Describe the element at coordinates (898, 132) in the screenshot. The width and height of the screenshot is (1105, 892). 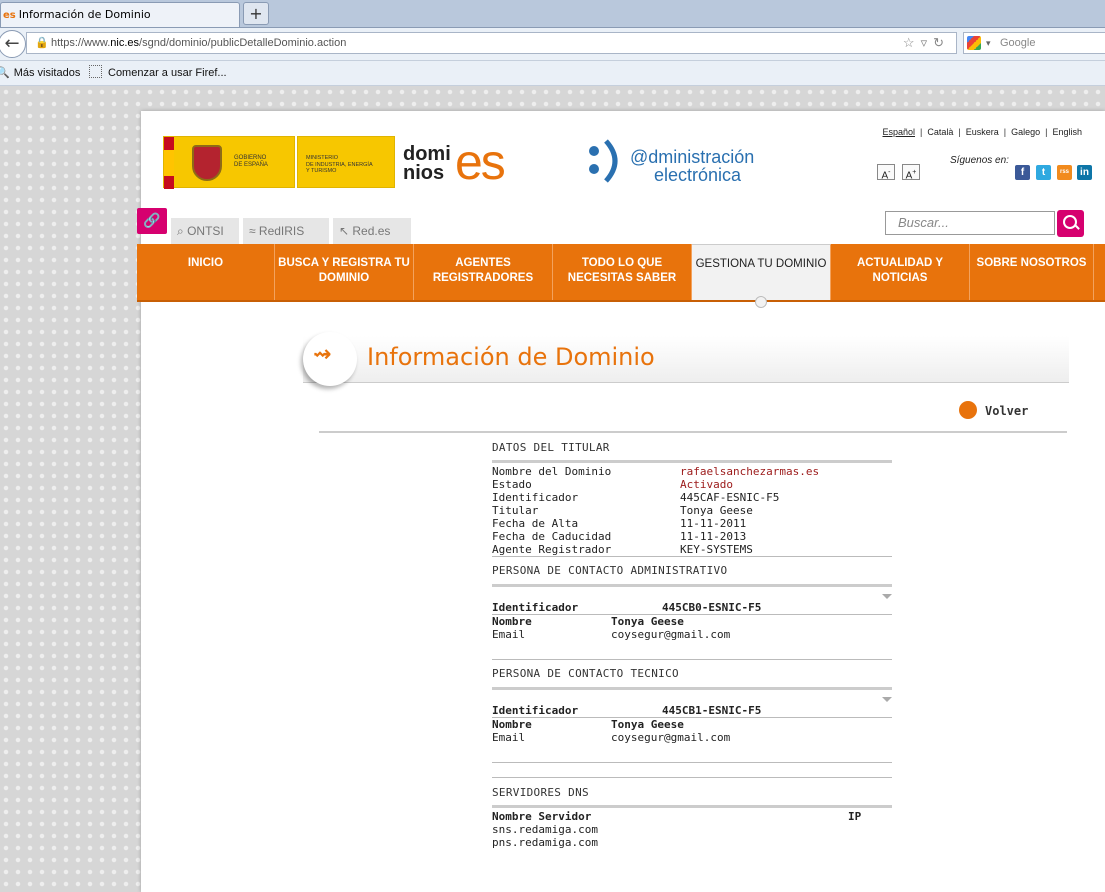
I see `lang-espanol: Español` at that location.